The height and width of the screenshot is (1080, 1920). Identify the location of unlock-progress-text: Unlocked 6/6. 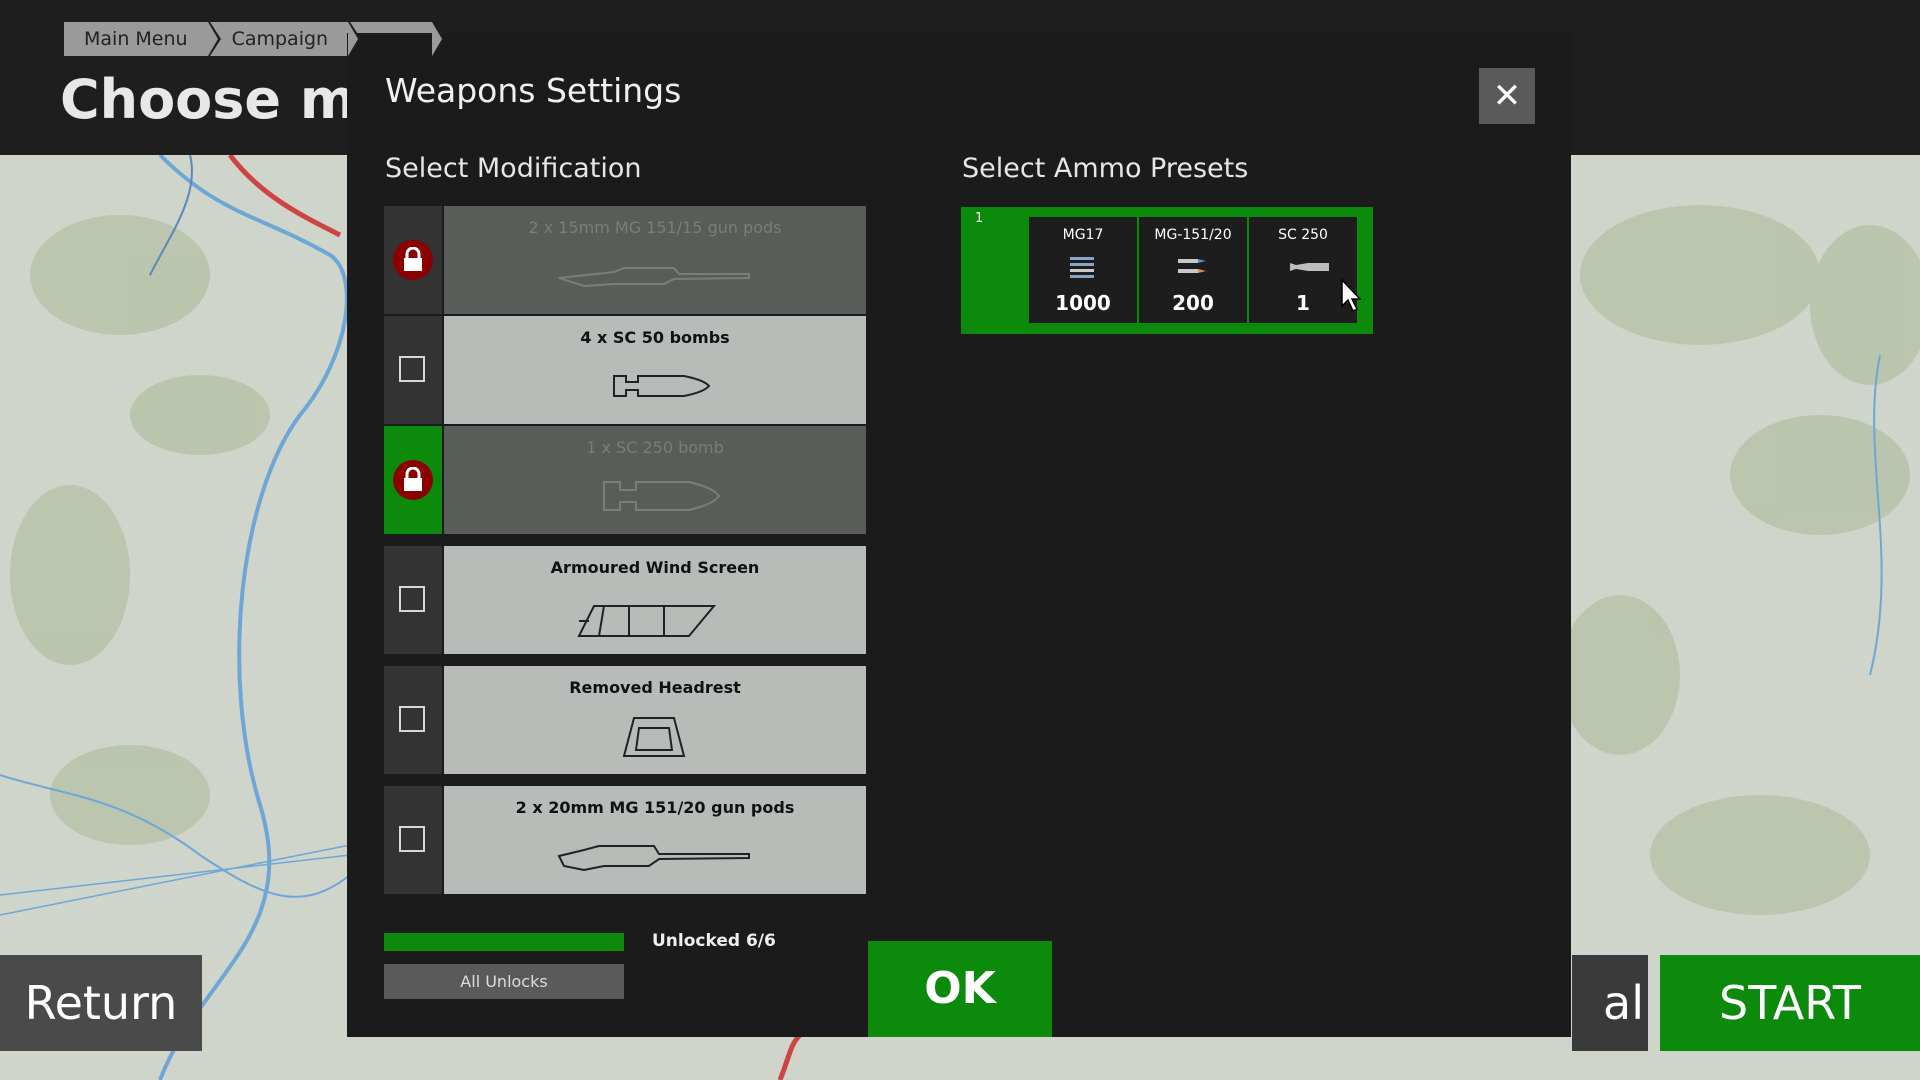
(714, 941).